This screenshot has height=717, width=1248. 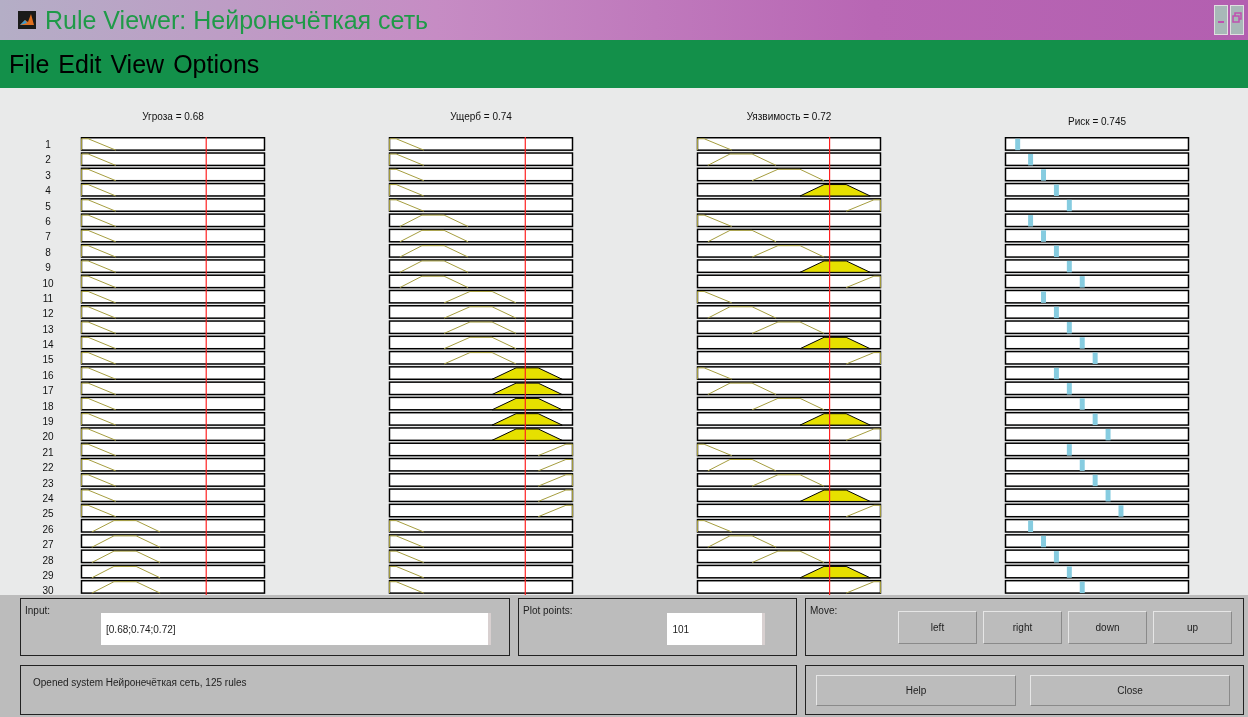 What do you see at coordinates (48, 452) in the screenshot?
I see `rule-number: 21` at bounding box center [48, 452].